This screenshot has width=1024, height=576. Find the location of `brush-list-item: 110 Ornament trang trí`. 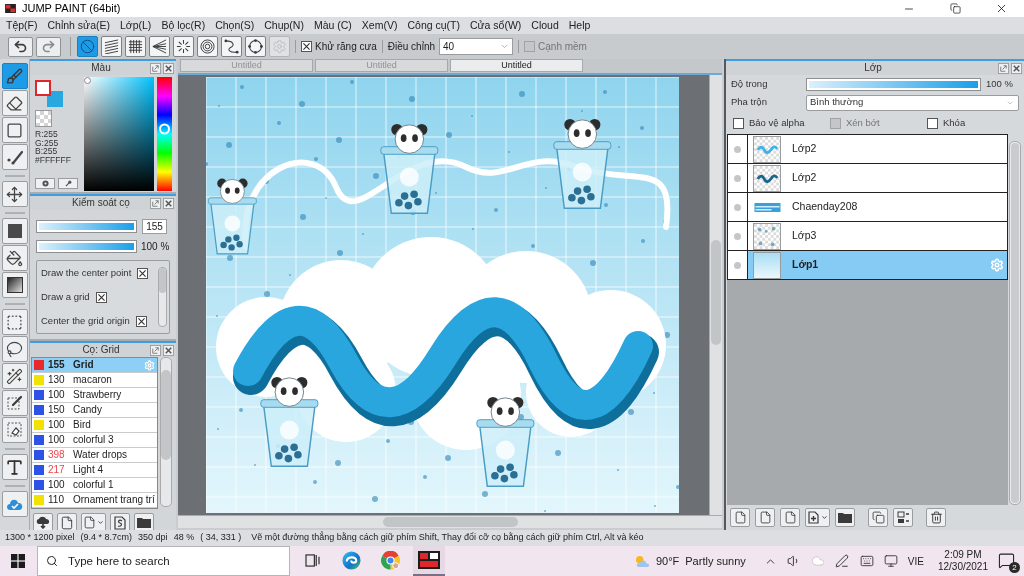

brush-list-item: 110 Ornament trang trí is located at coordinates (94, 500).